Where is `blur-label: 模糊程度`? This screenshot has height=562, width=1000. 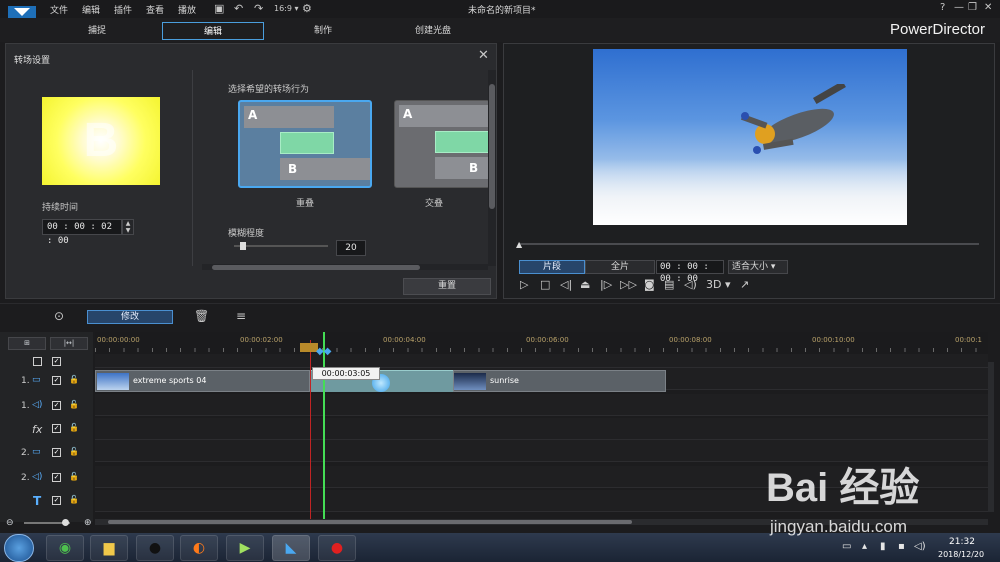
blur-label: 模糊程度 is located at coordinates (246, 234).